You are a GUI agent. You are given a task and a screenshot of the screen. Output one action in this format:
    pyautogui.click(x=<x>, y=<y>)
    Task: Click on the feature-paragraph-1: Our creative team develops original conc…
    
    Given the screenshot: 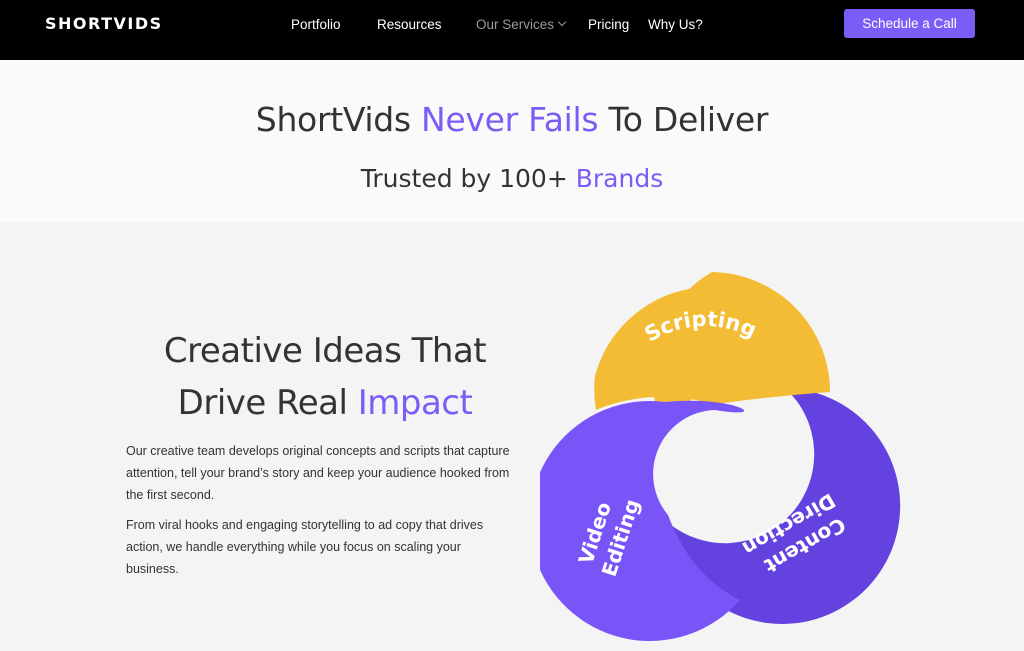 What is the action you would take?
    pyautogui.click(x=318, y=473)
    